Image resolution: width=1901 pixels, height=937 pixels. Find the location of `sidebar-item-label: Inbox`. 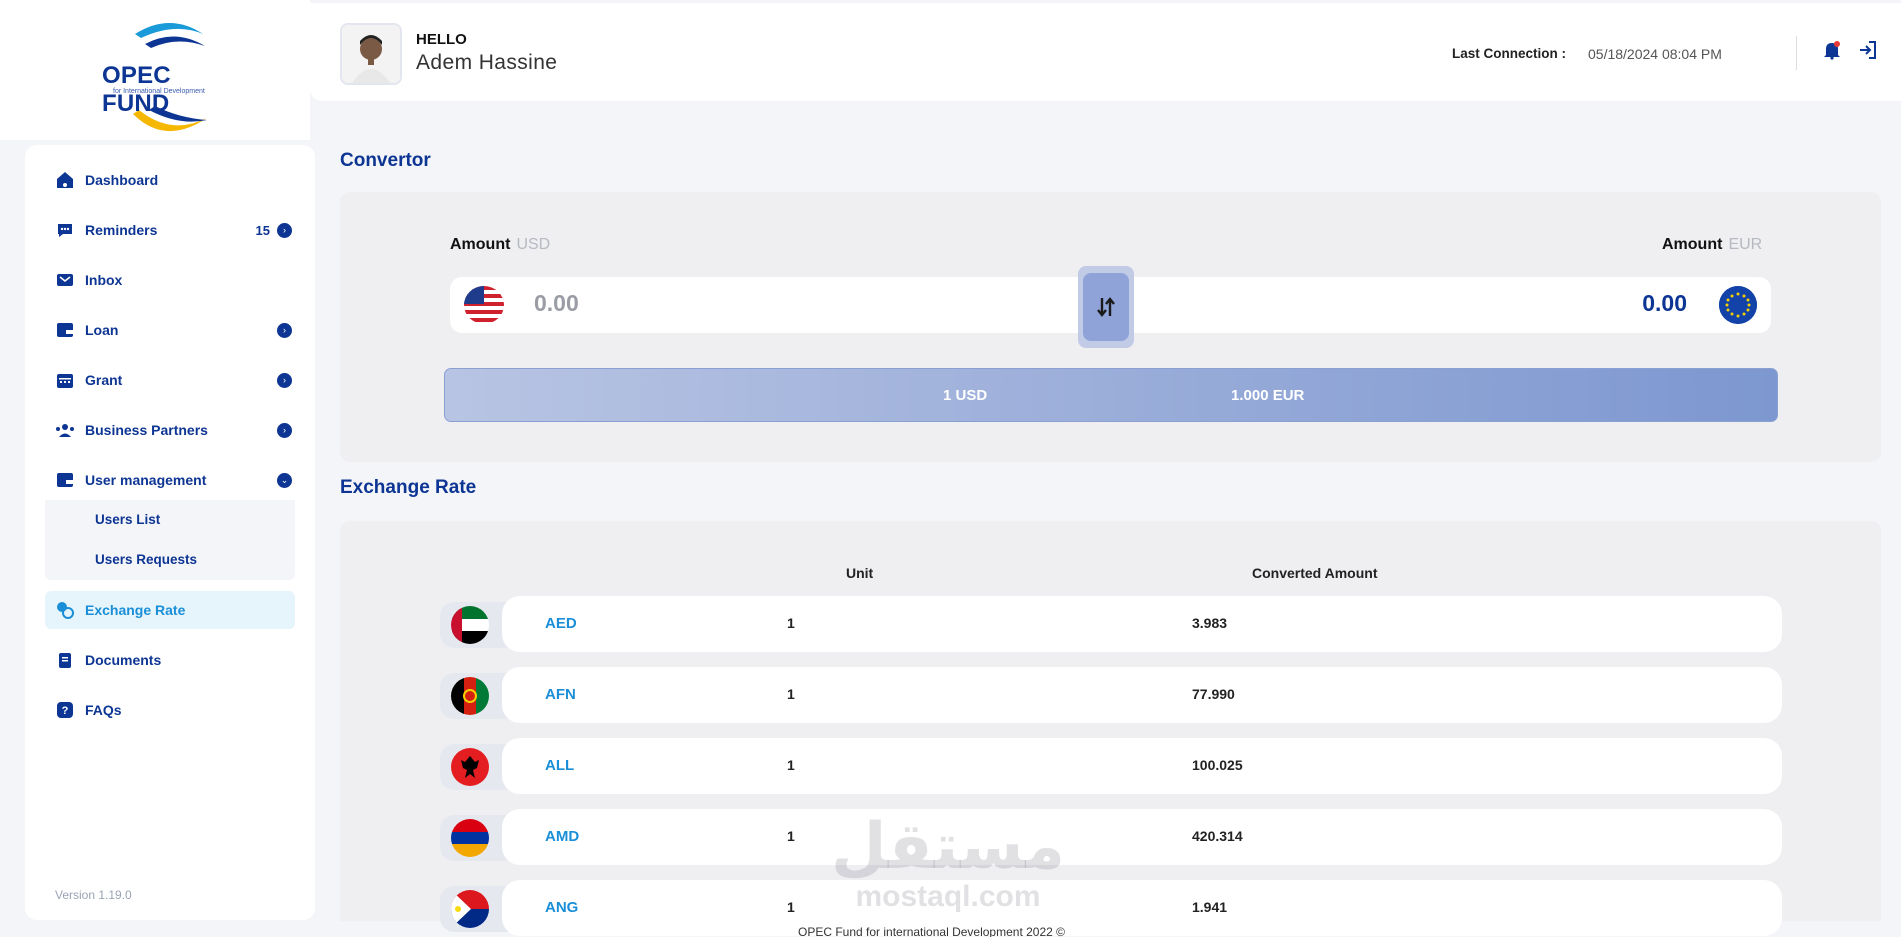

sidebar-item-label: Inbox is located at coordinates (104, 280).